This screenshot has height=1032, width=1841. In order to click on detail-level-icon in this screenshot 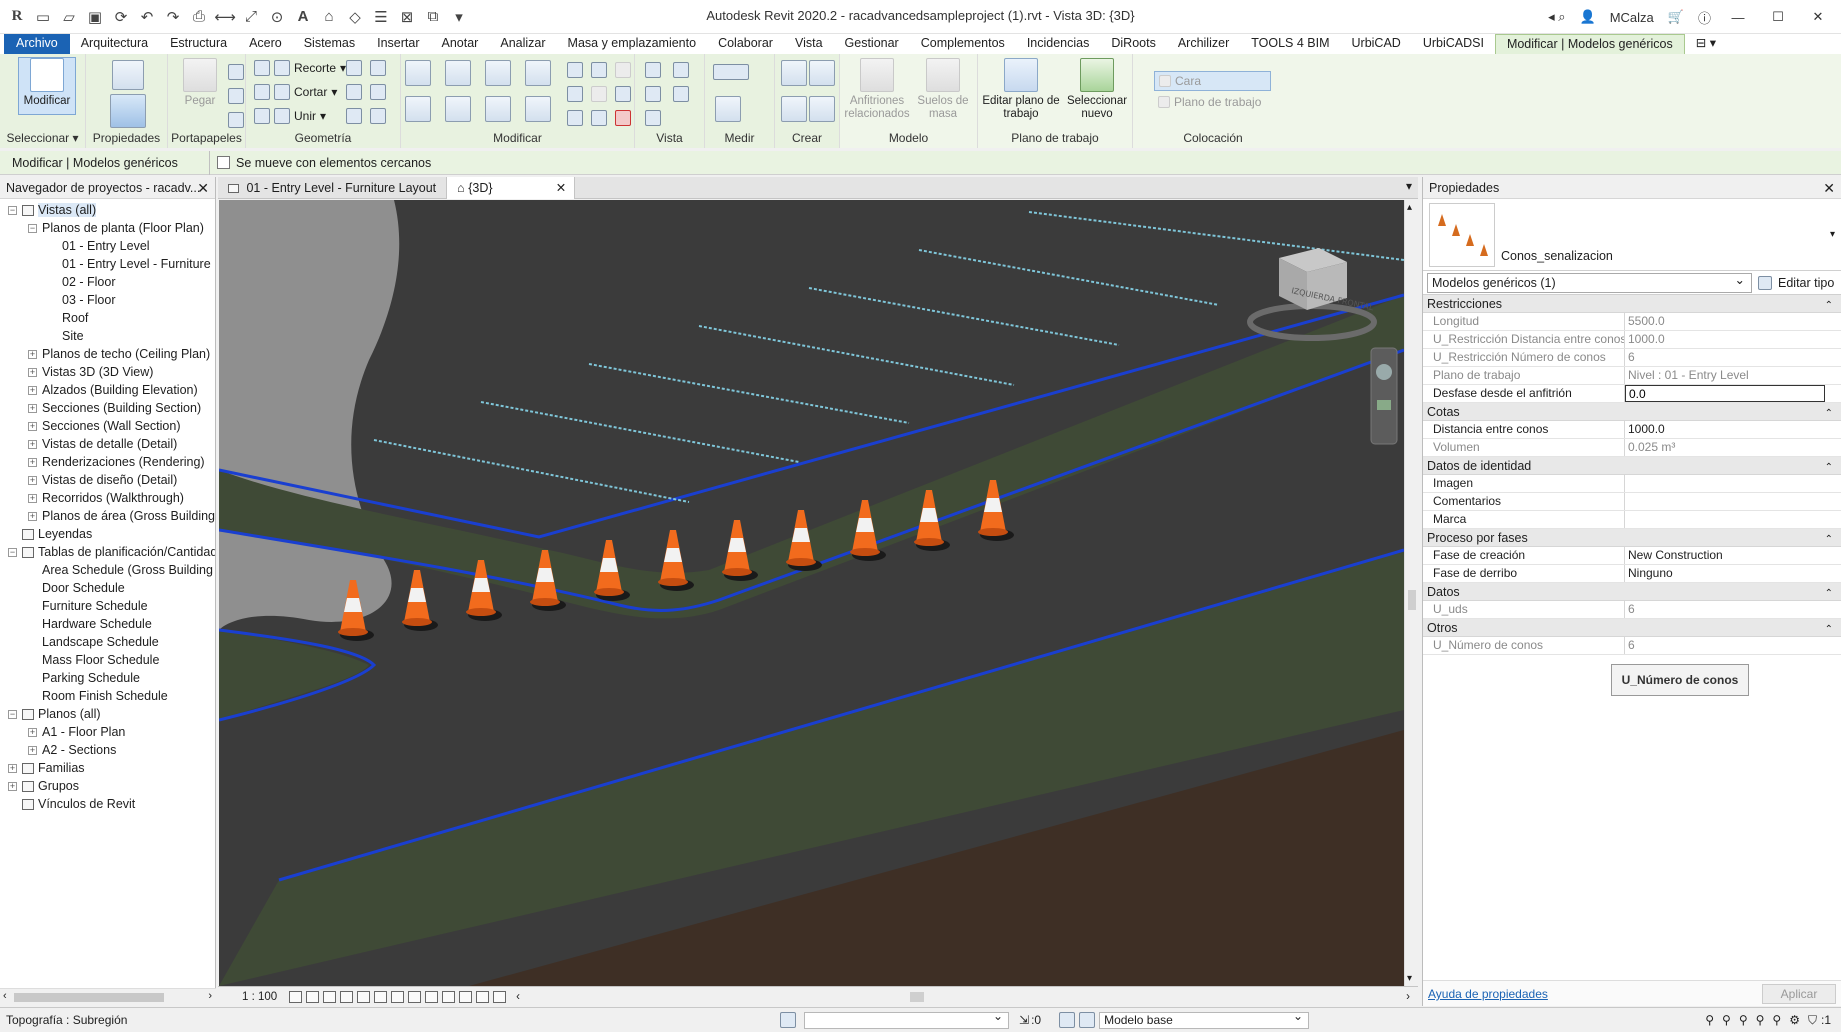, I will do `click(296, 996)`.